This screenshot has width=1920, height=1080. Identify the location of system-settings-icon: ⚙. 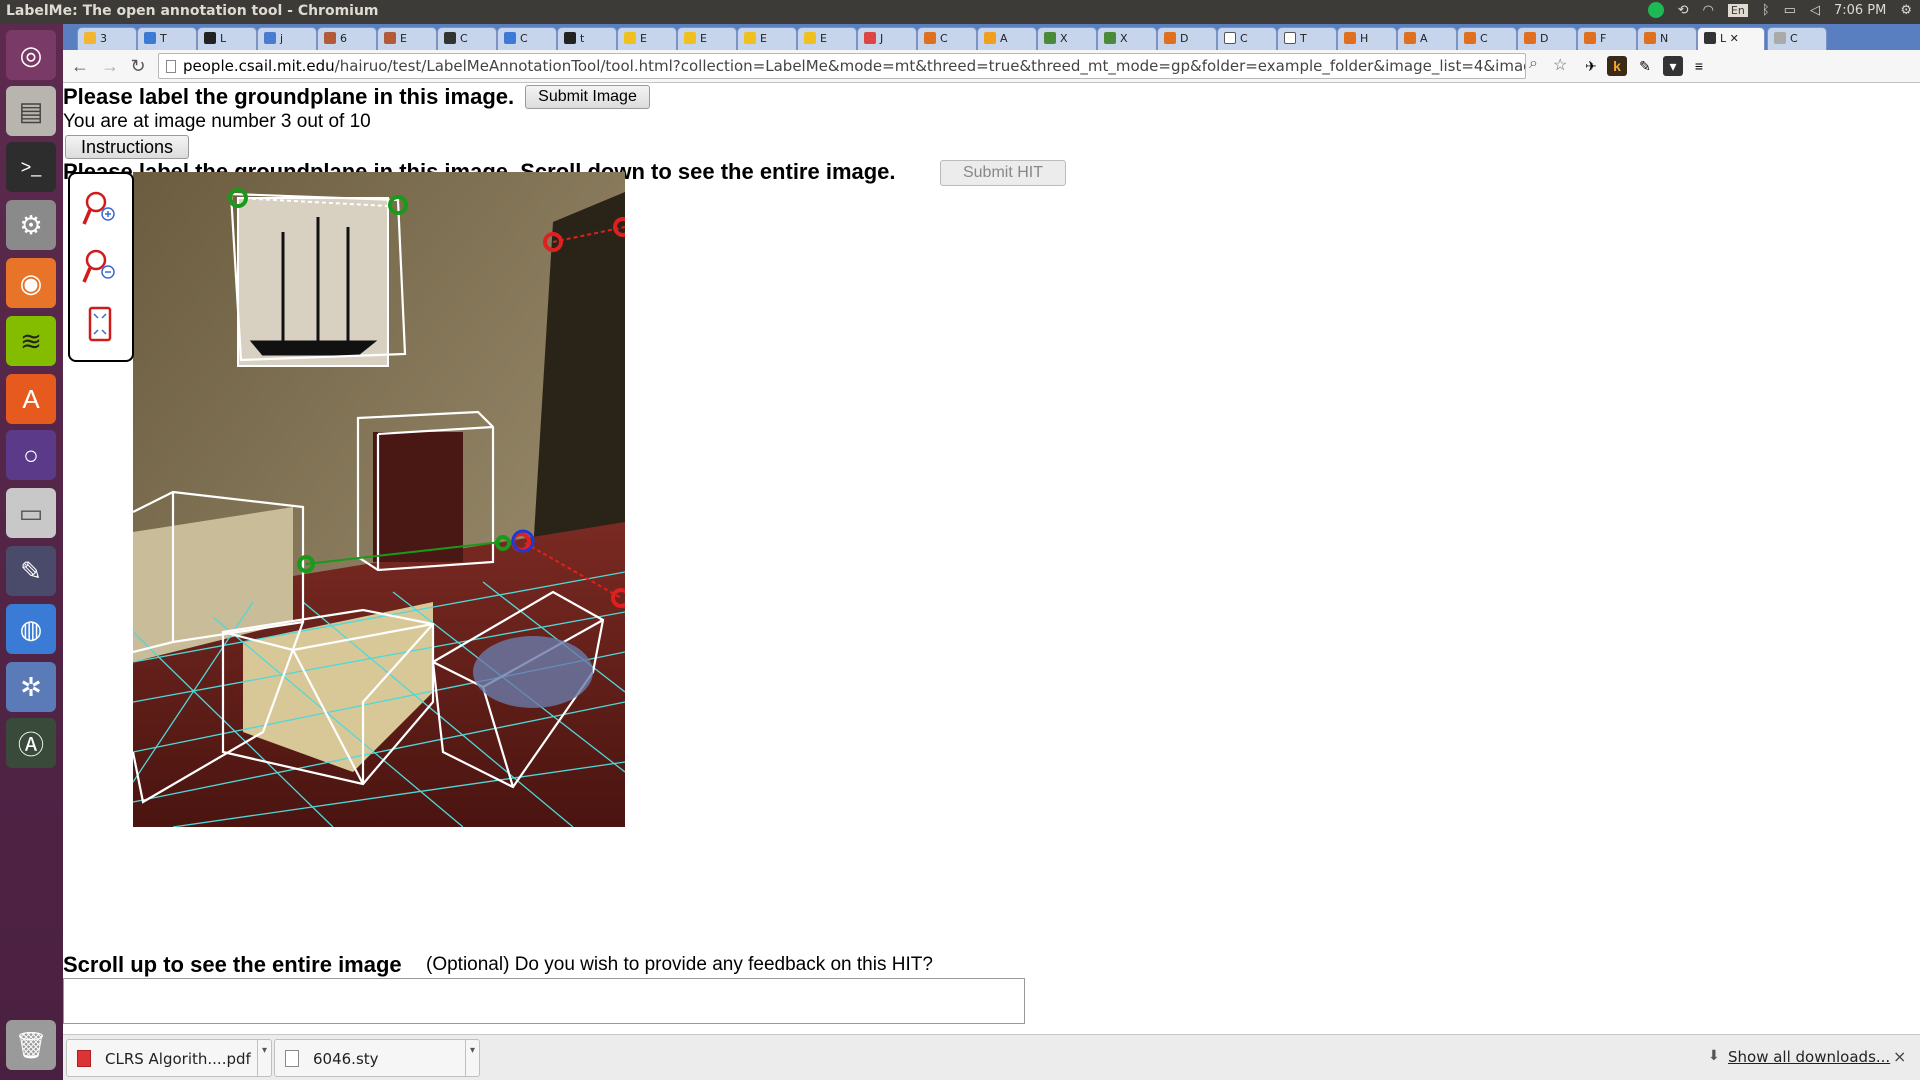
(31, 225).